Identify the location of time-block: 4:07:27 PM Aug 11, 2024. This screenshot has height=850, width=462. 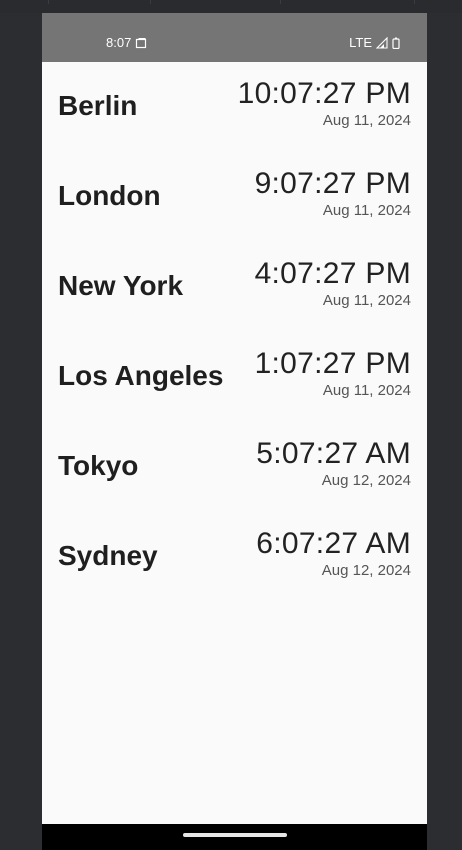
(333, 283).